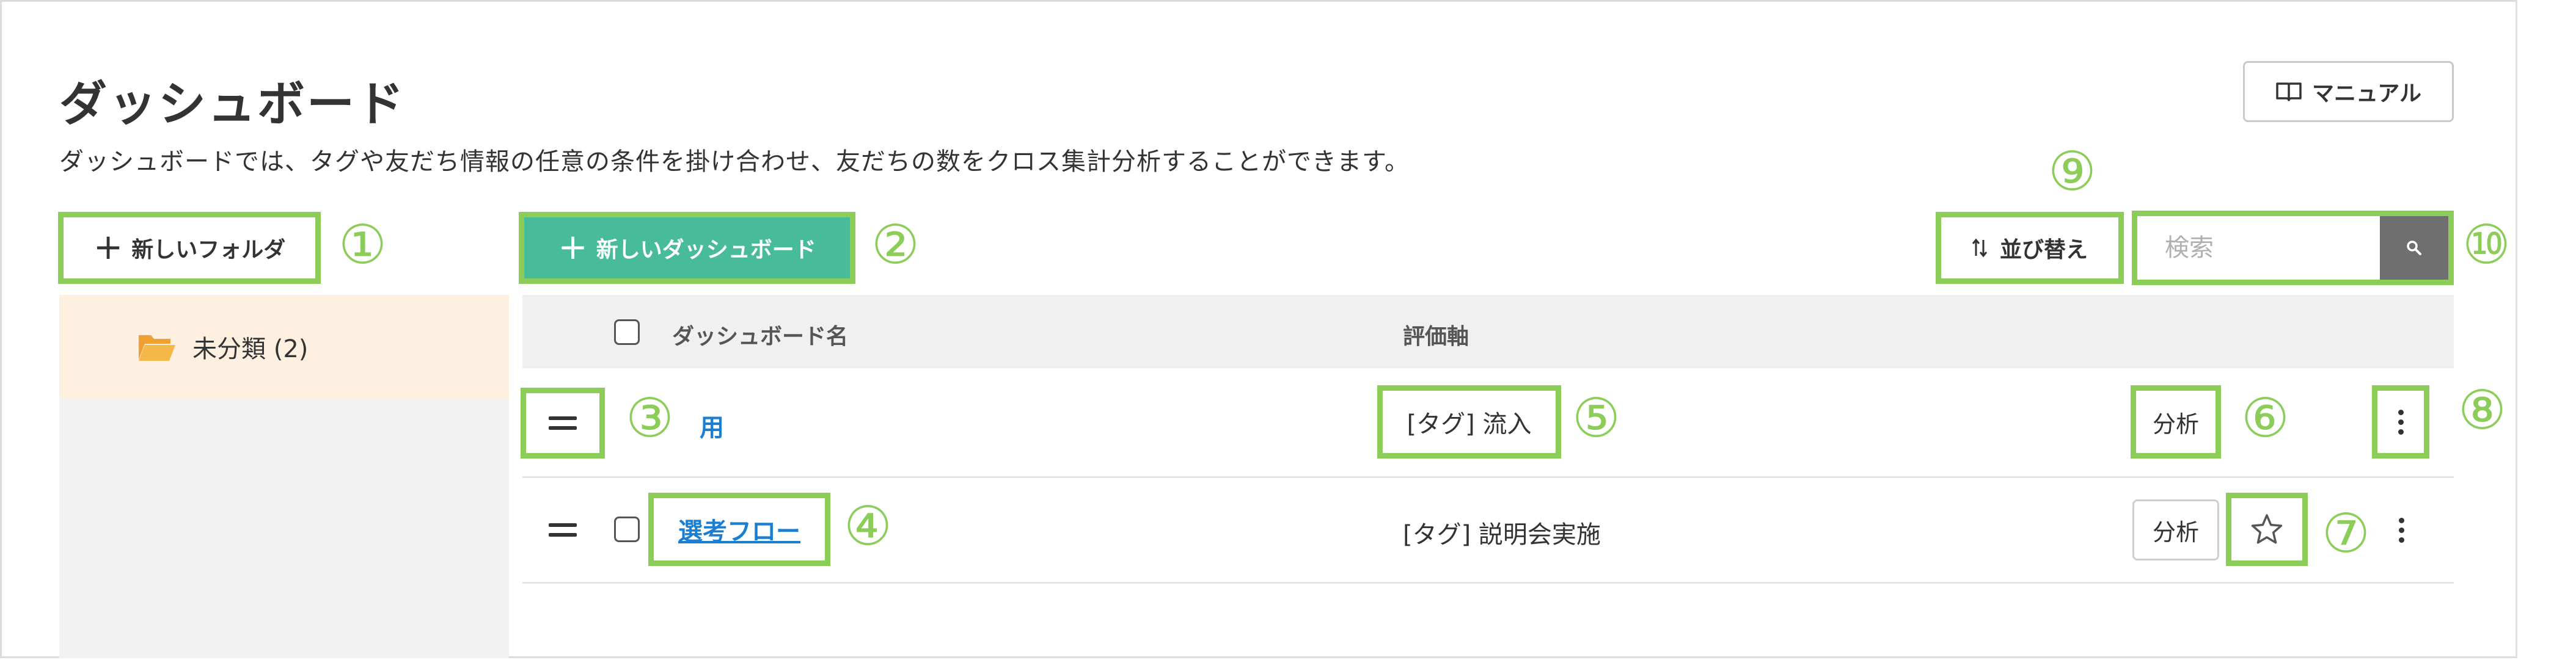 The height and width of the screenshot is (660, 2576). Describe the element at coordinates (760, 336) in the screenshot. I see `column-header-name: ダッシュボード名` at that location.